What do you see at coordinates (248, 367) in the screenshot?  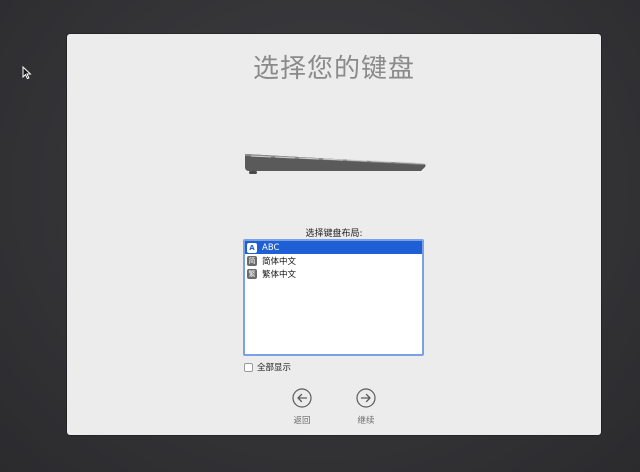 I see `show-all-checkbox` at bounding box center [248, 367].